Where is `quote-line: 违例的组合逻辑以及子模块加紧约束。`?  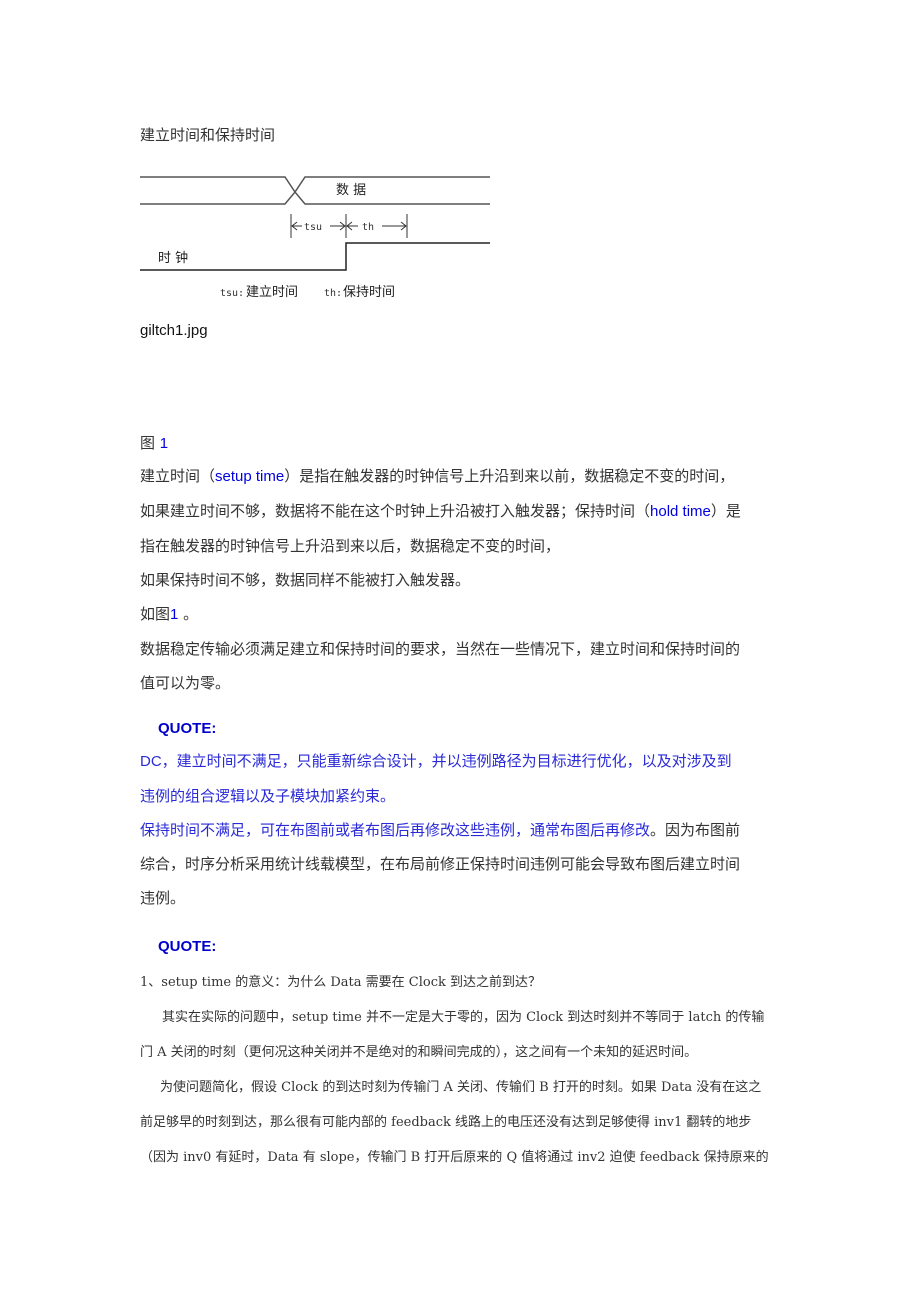 quote-line: 违例的组合逻辑以及子模块加紧约束。 is located at coordinates (268, 796).